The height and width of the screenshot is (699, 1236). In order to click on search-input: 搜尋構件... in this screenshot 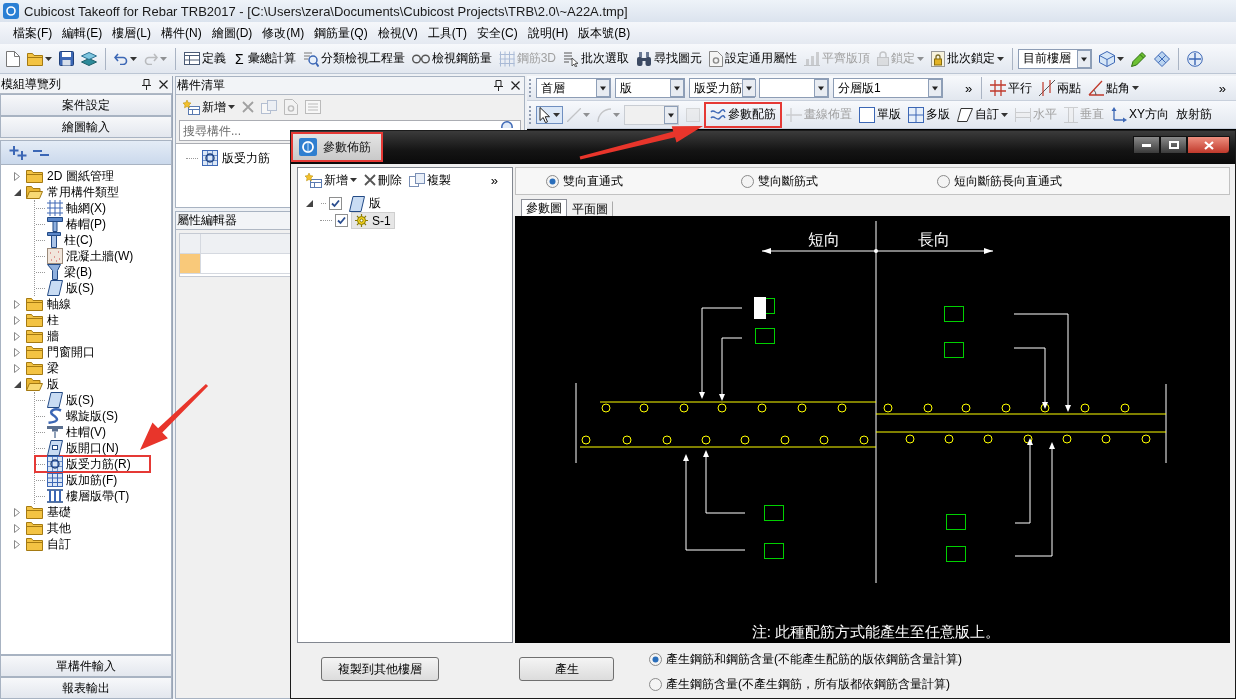, I will do `click(233, 130)`.